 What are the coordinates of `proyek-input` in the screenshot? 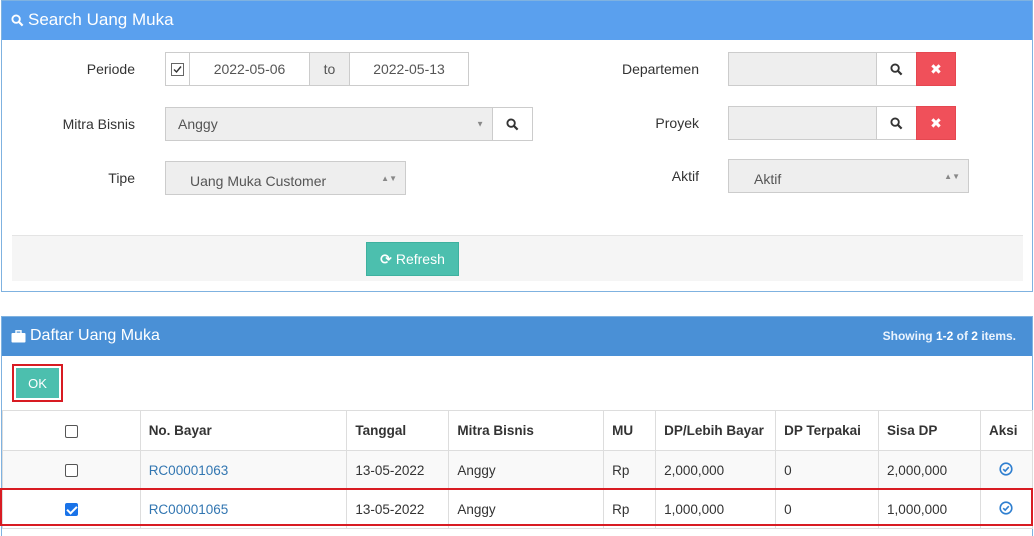 It's located at (802, 123).